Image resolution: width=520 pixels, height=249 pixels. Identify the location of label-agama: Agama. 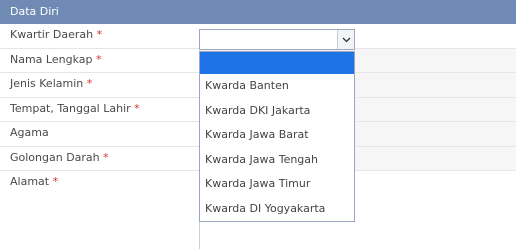
(29, 132).